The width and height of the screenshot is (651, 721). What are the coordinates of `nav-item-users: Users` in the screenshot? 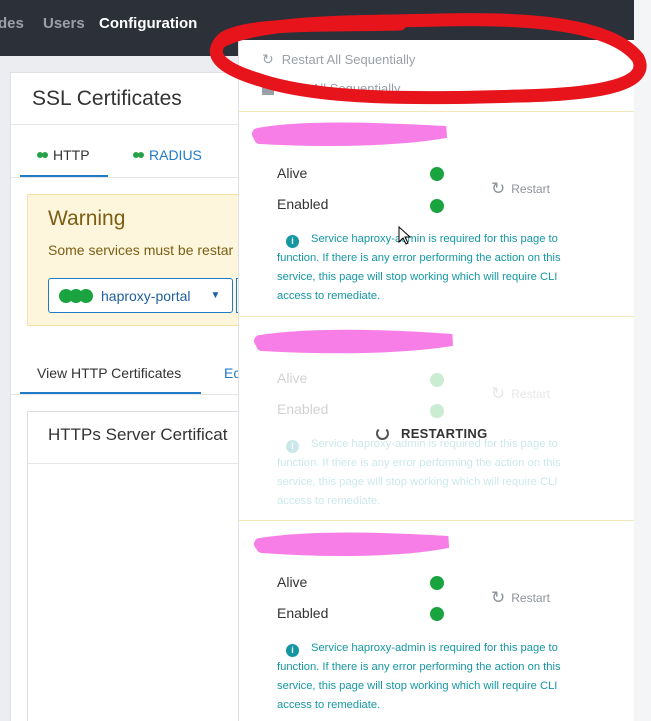 It's located at (64, 23).